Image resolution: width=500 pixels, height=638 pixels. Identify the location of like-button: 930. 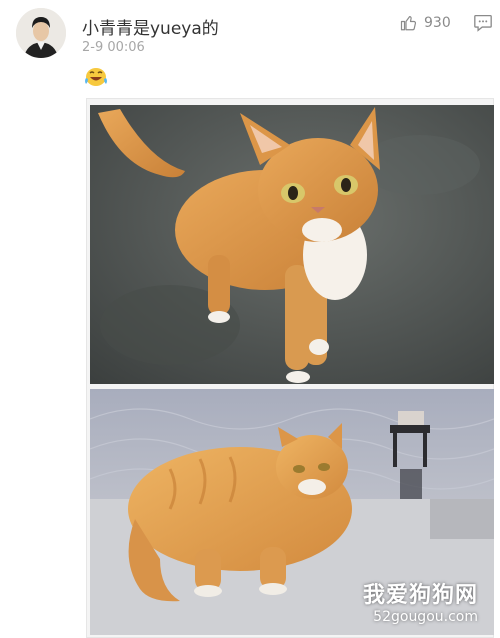
(425, 23).